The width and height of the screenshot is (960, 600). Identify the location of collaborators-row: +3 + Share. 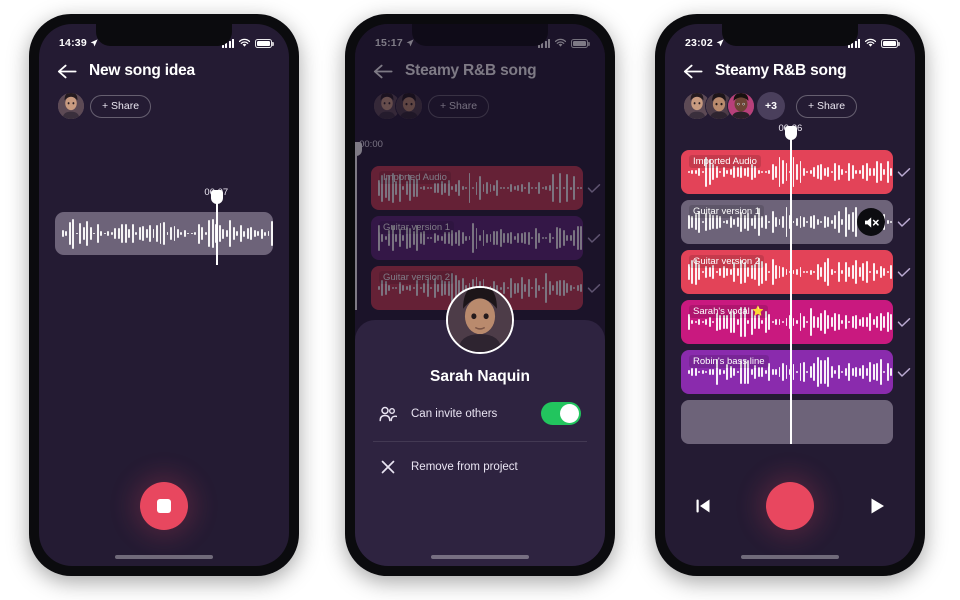
(790, 106).